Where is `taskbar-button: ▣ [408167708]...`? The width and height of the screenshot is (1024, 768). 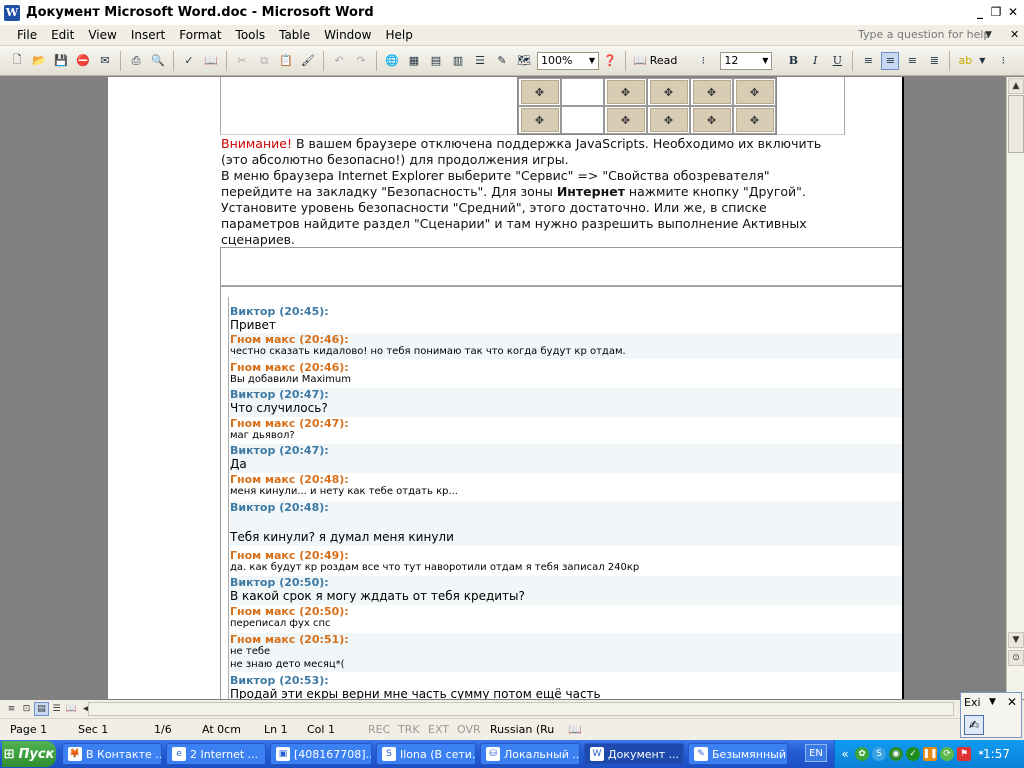
taskbar-button: ▣ [408167708]... is located at coordinates (321, 754).